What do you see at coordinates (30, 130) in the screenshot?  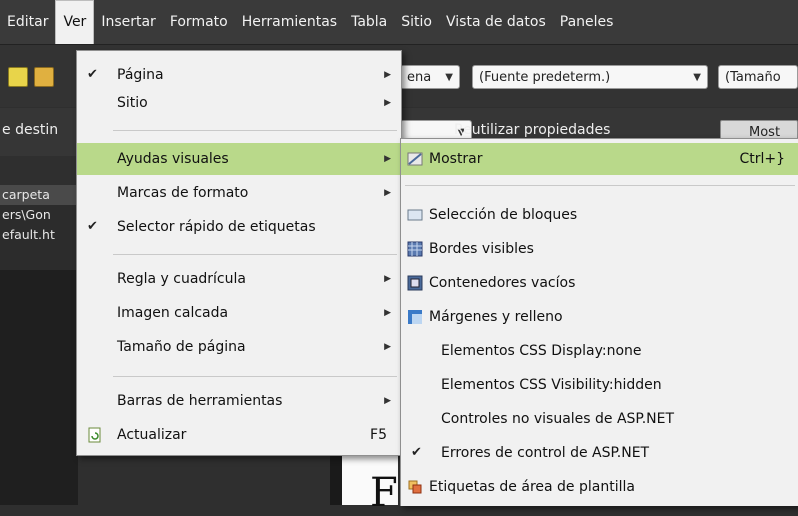 I see `target-label: e destin` at bounding box center [30, 130].